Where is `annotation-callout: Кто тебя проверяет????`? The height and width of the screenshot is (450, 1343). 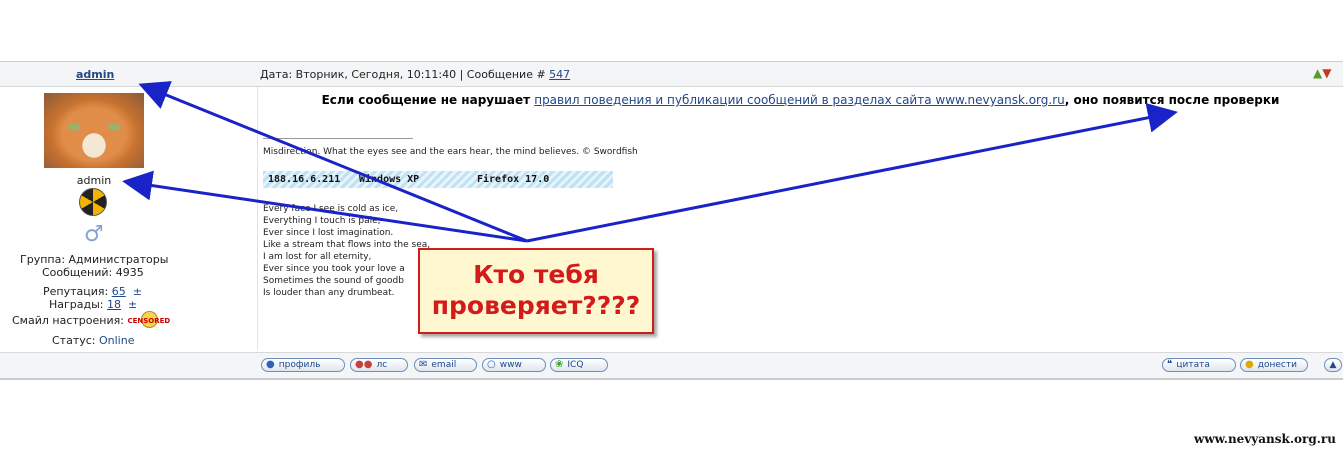 annotation-callout: Кто тебя проверяет???? is located at coordinates (536, 291).